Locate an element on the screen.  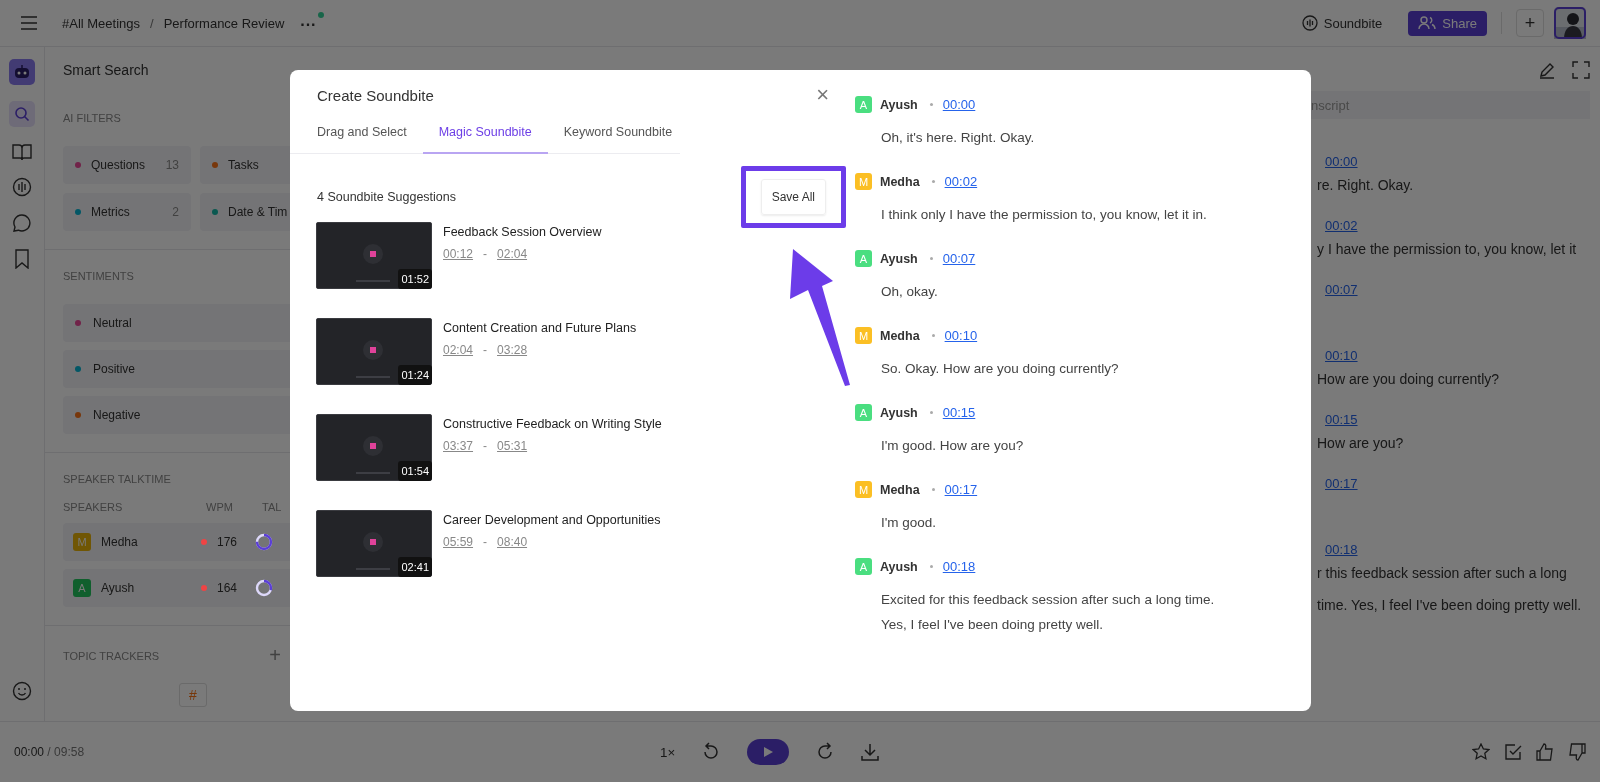
time-display: 00:00 / 09:58 is located at coordinates (49, 752).